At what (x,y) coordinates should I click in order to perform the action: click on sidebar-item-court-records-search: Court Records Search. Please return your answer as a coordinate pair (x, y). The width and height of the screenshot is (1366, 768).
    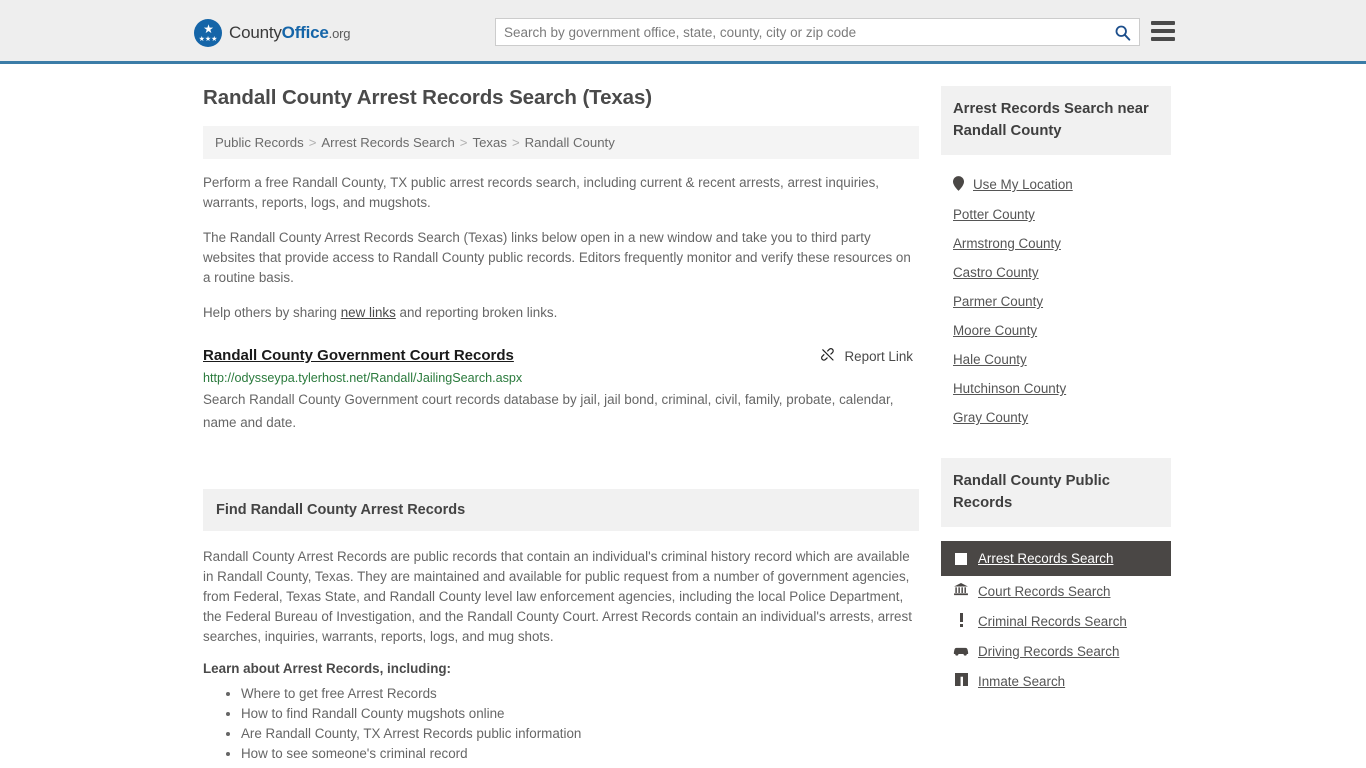
    Looking at the image, I should click on (1056, 591).